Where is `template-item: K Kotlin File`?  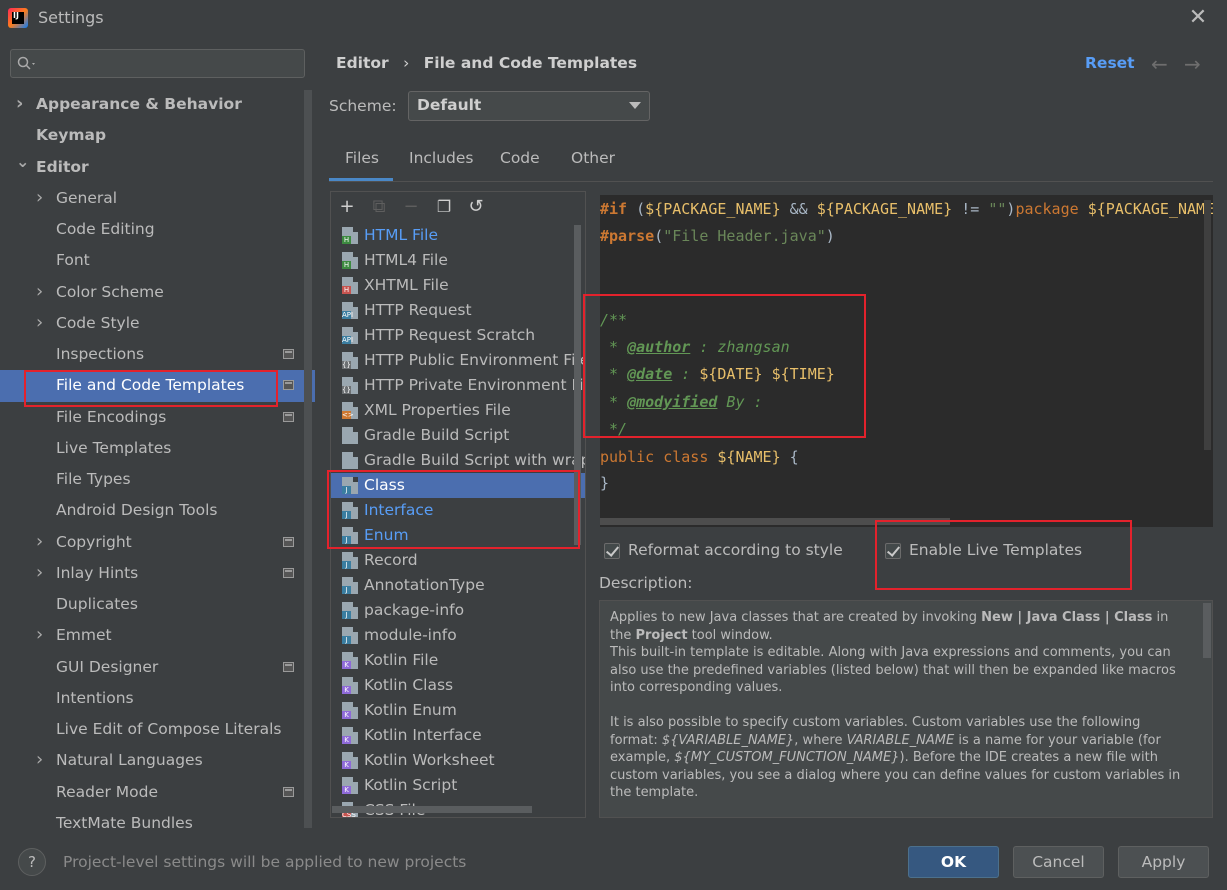
template-item: K Kotlin File is located at coordinates (458, 660).